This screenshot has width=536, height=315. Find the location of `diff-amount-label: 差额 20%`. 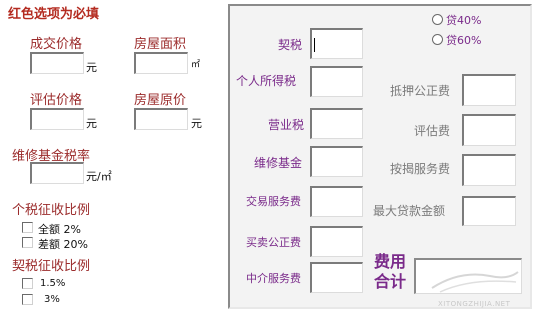

diff-amount-label: 差额 20% is located at coordinates (63, 244).